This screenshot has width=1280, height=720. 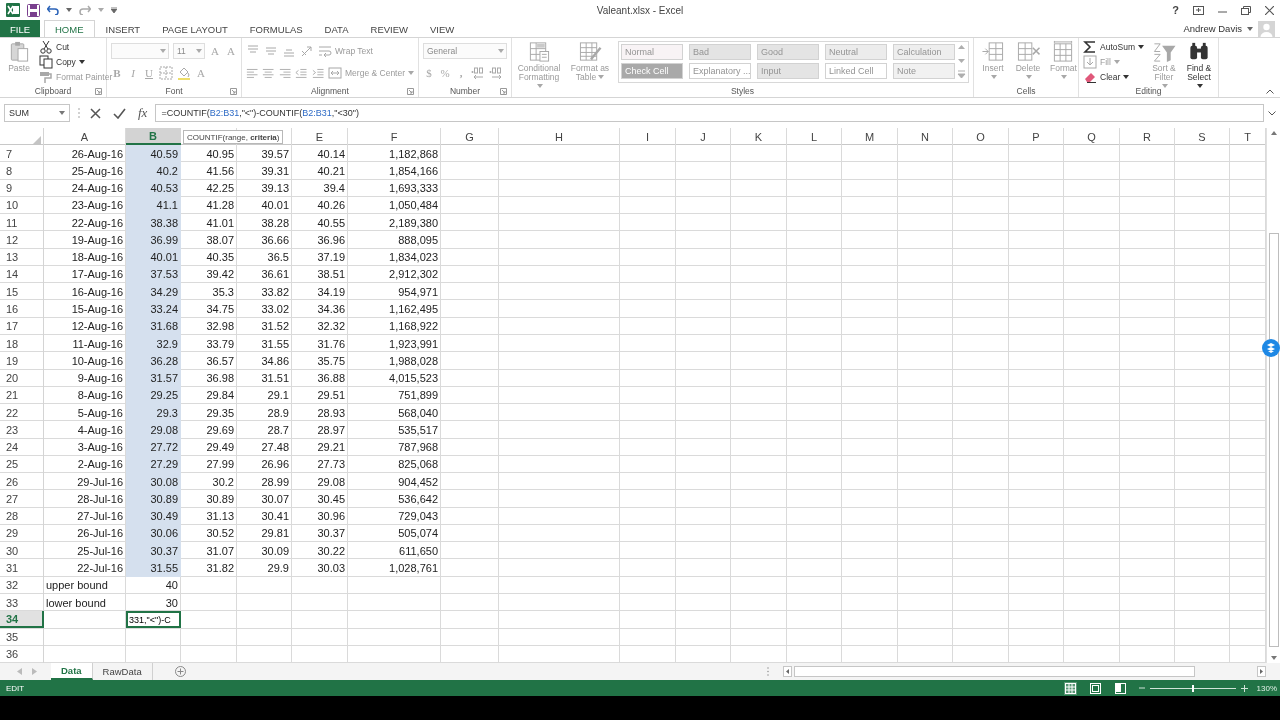 I want to click on ribbon-tab: PAGE LAYOUT, so click(x=195, y=28).